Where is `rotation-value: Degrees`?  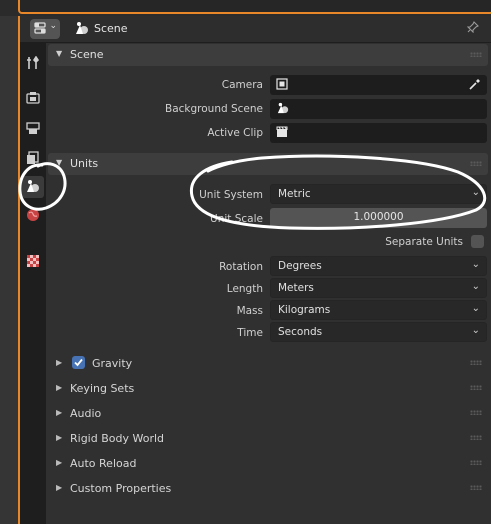 rotation-value: Degrees is located at coordinates (300, 266).